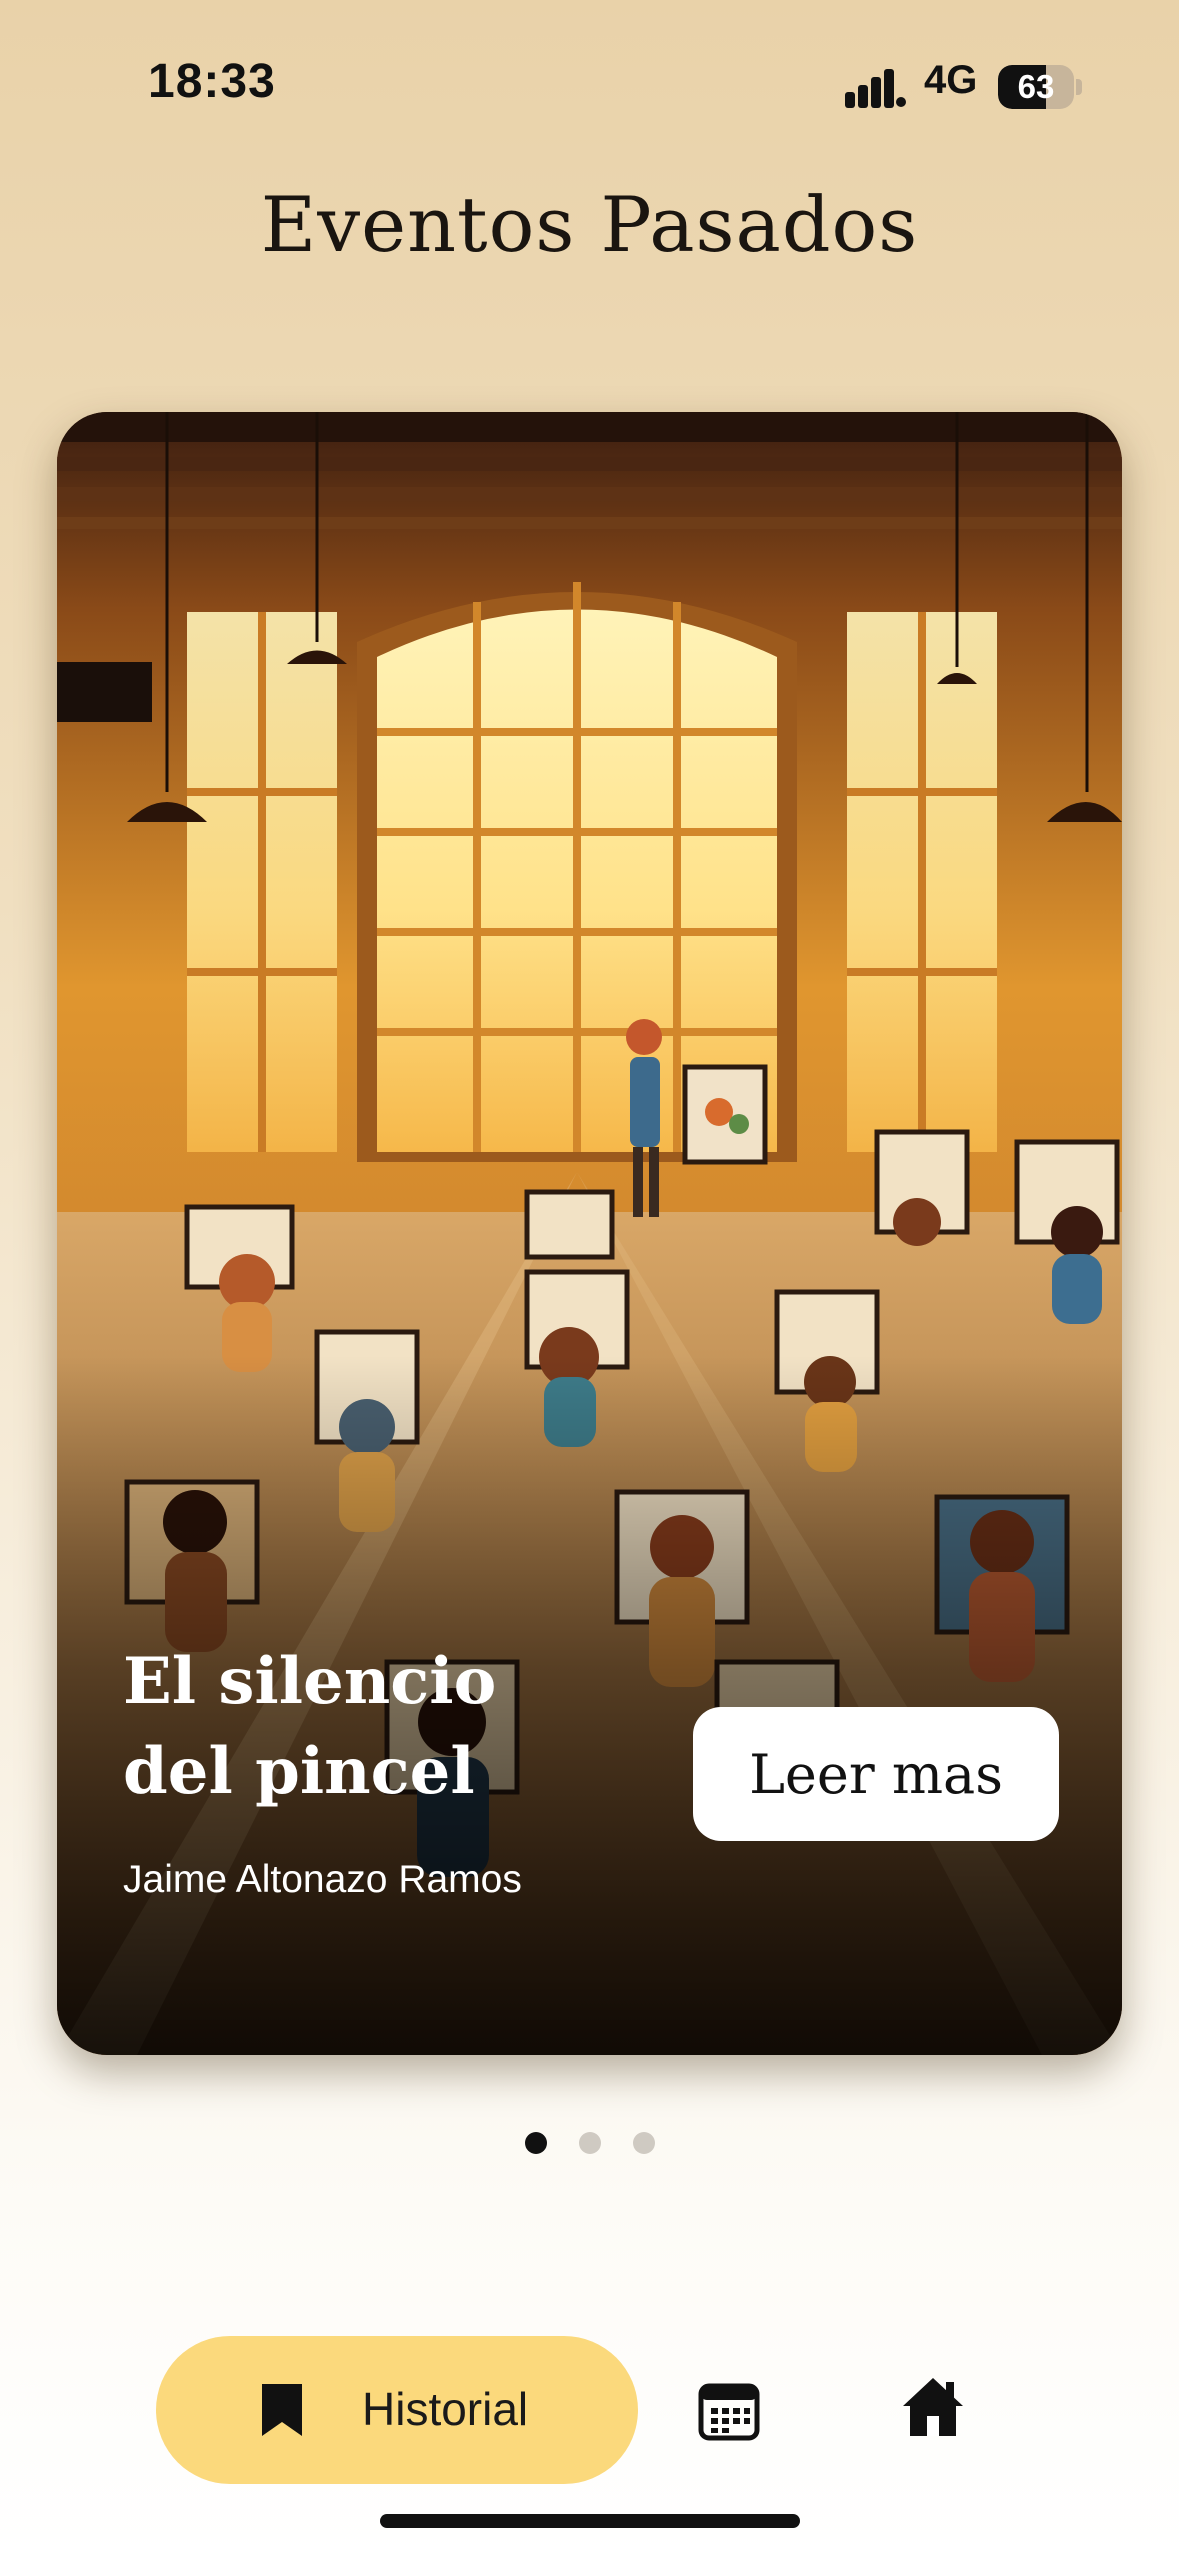 This screenshot has width=1179, height=2556. I want to click on signal-icon, so click(875, 88).